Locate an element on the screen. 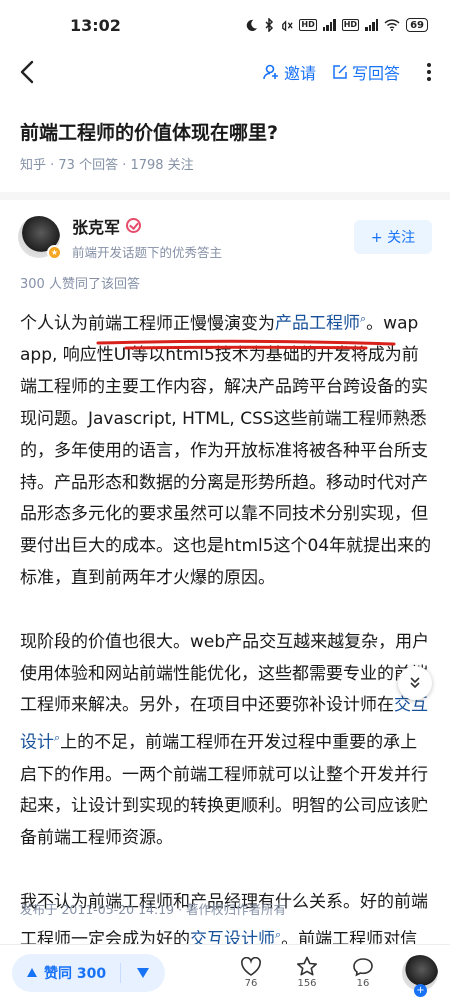 Image resolution: width=450 pixels, height=1000 pixels. collapse-expand-button is located at coordinates (415, 683).